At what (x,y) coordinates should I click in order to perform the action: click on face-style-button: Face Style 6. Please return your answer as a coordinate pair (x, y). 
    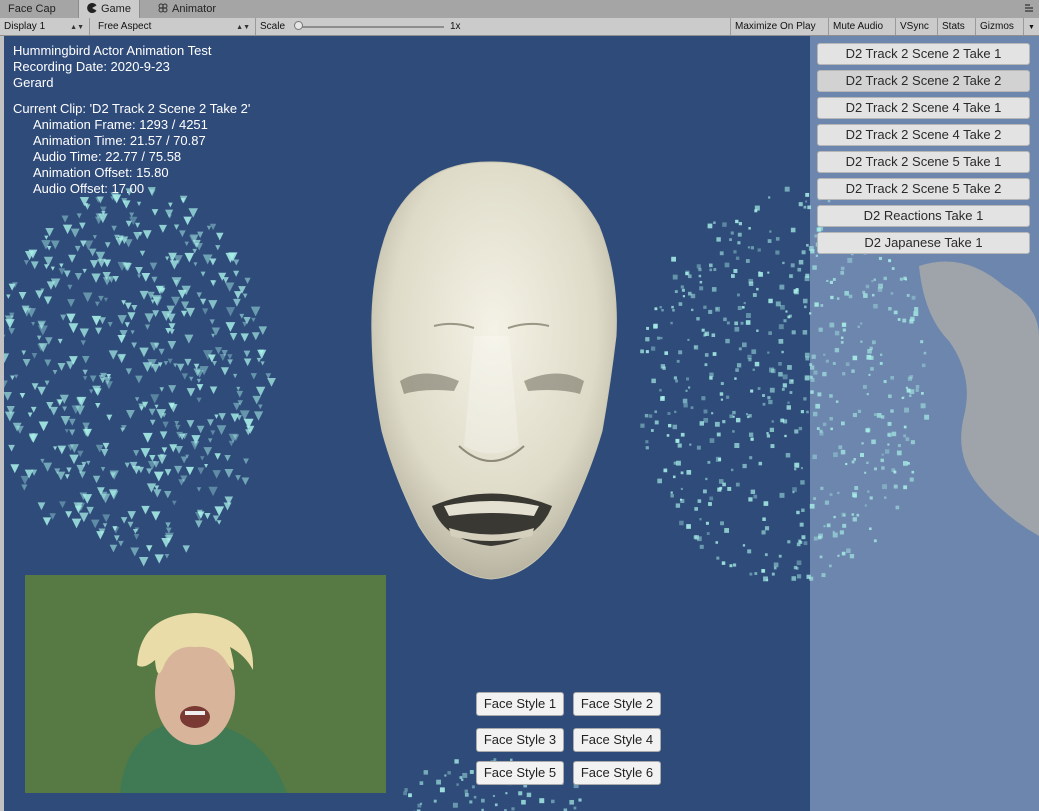
    Looking at the image, I should click on (617, 773).